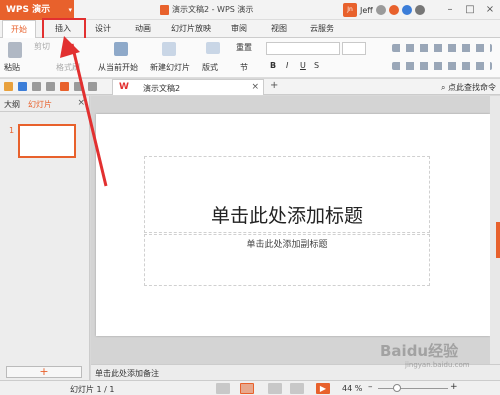  I want to click on font-size-select, so click(354, 48).